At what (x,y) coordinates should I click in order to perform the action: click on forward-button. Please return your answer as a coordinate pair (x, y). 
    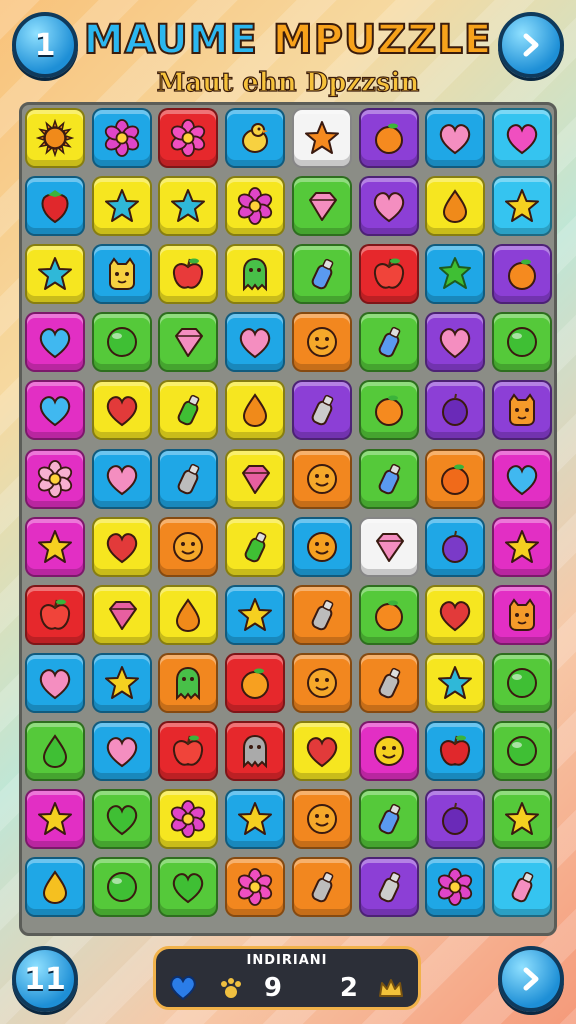
    Looking at the image, I should click on (531, 979).